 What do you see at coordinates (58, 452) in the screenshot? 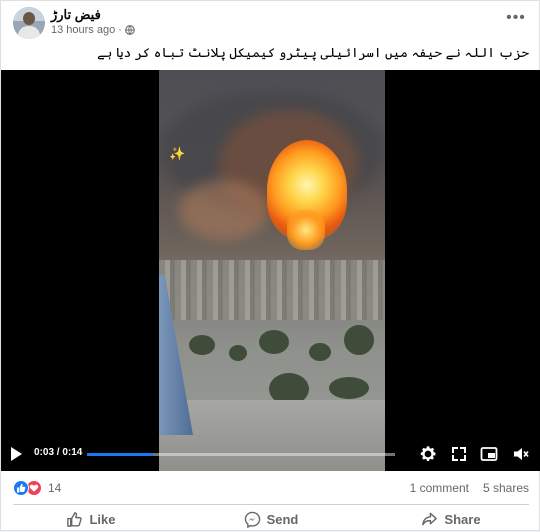
I see `video-time: 0:03 / 0:14` at bounding box center [58, 452].